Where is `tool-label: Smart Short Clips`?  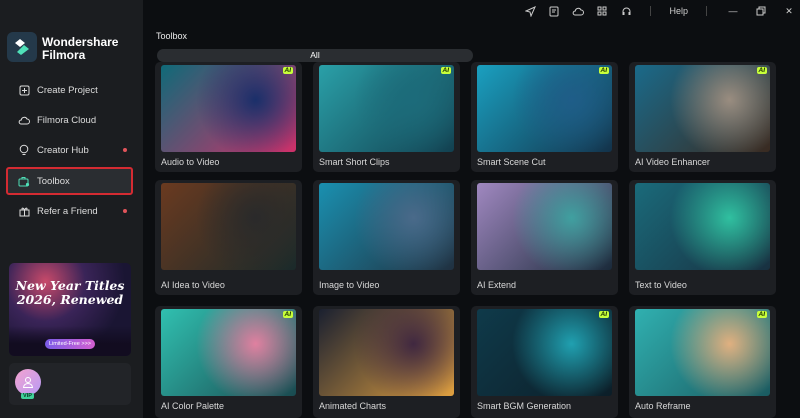
tool-label: Smart Short Clips is located at coordinates (354, 162).